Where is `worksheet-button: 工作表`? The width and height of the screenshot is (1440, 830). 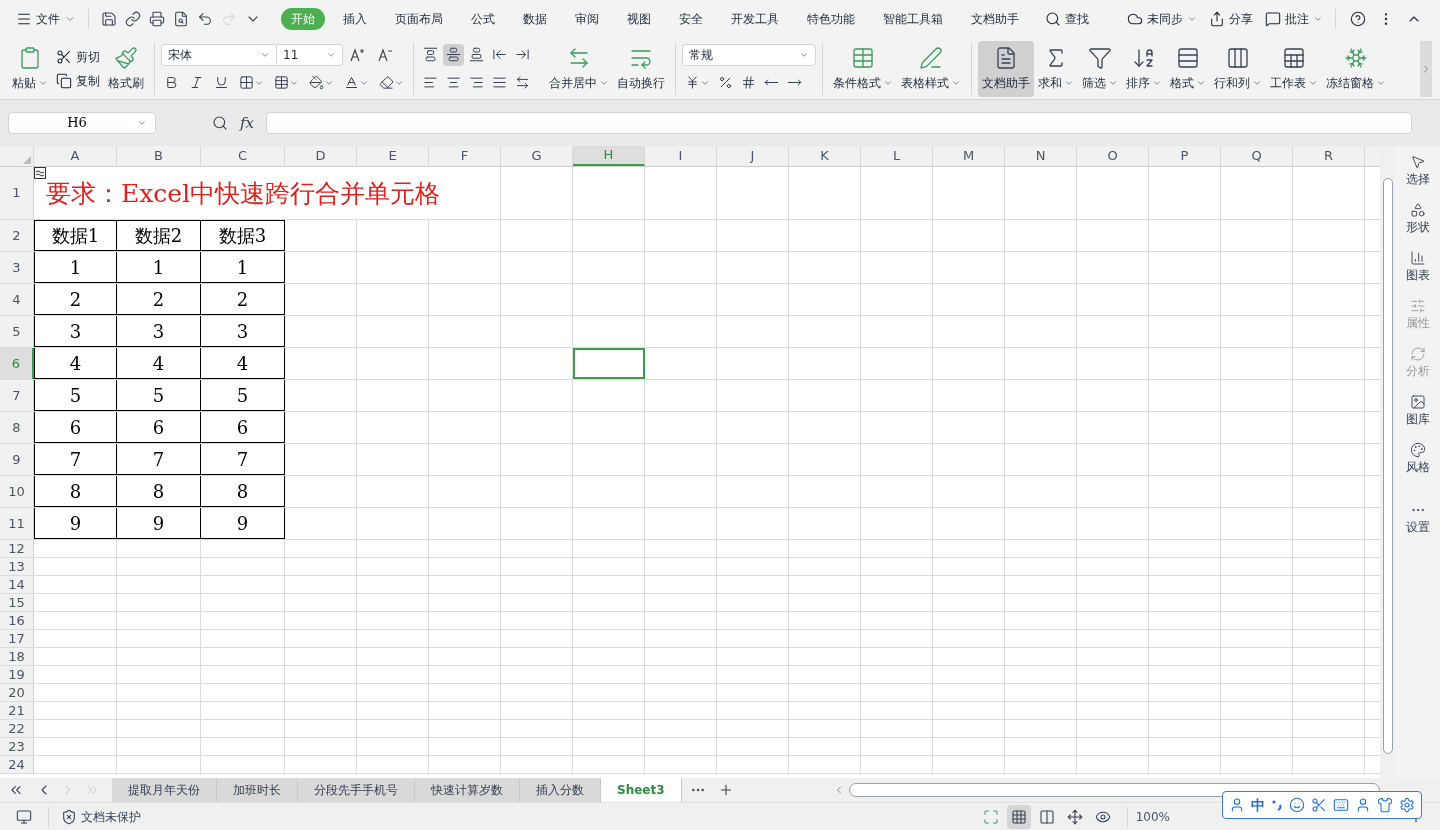
worksheet-button: 工作表 is located at coordinates (1294, 68).